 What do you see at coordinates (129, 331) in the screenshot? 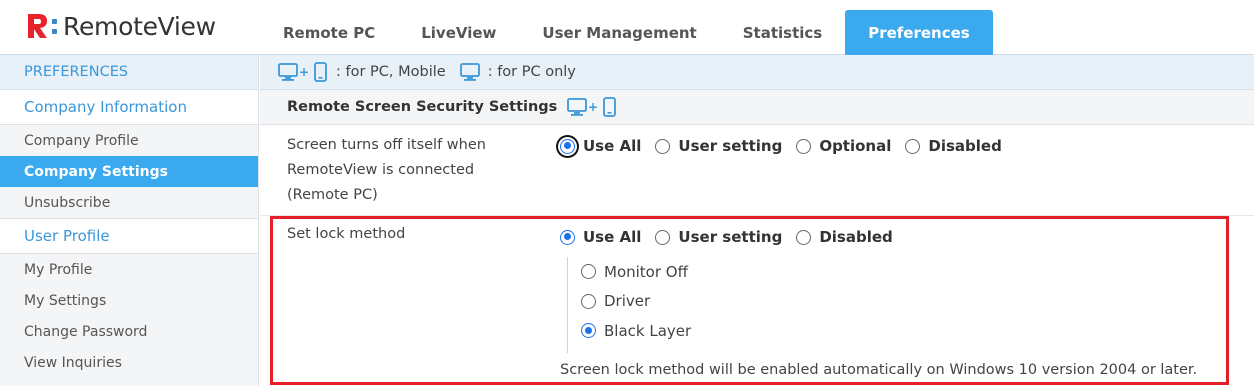
I see `sidebar-item-change-password: Change Password` at bounding box center [129, 331].